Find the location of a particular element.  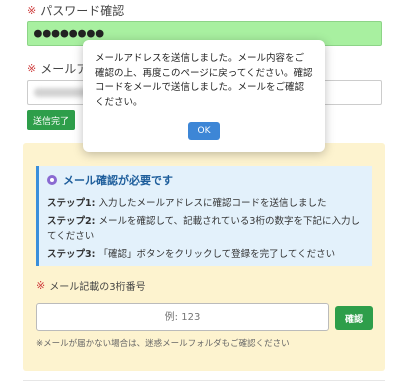

password-confirm-label-text: パスワード確認 is located at coordinates (82, 11).